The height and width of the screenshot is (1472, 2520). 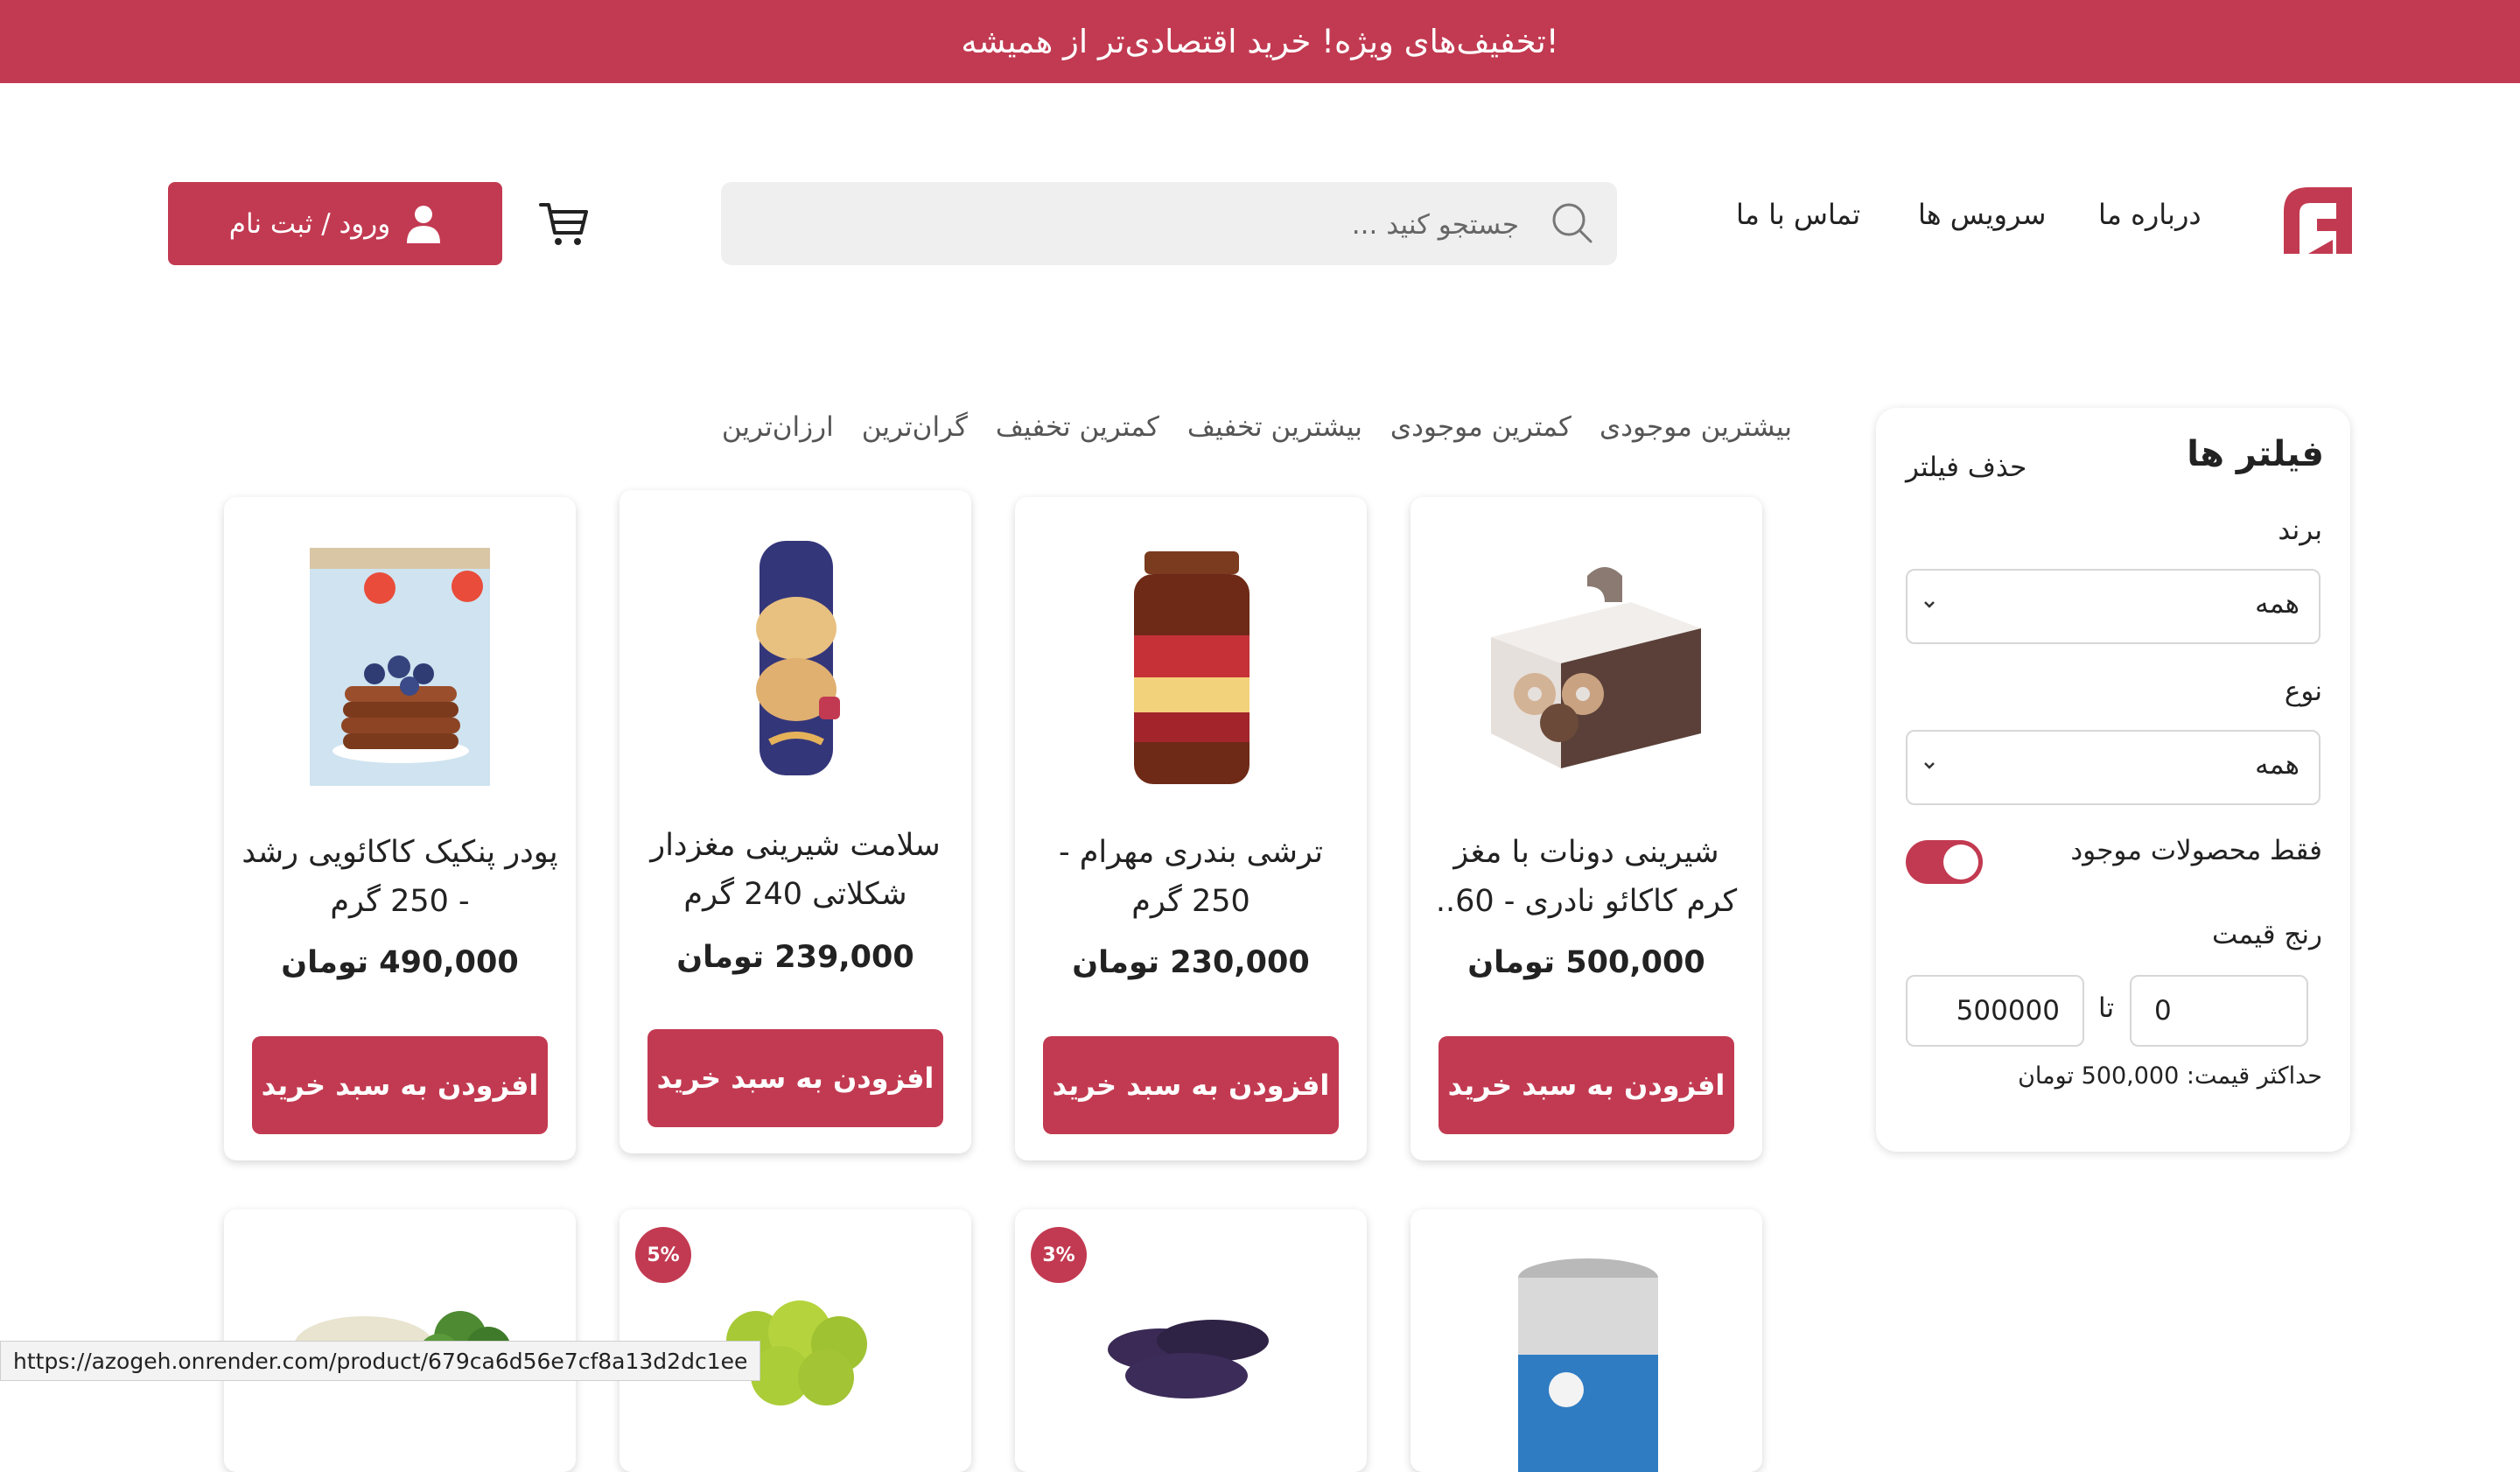 I want to click on sort-most-stock: بیشترین موجودی, so click(x=1696, y=428).